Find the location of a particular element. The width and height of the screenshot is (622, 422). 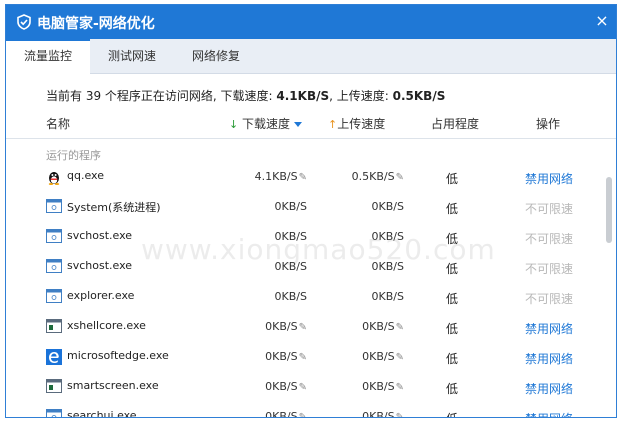

column-download-label: 下载速度 is located at coordinates (266, 124).